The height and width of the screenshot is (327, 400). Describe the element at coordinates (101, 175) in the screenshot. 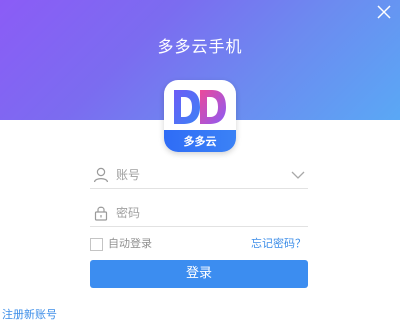

I see `user-icon` at that location.